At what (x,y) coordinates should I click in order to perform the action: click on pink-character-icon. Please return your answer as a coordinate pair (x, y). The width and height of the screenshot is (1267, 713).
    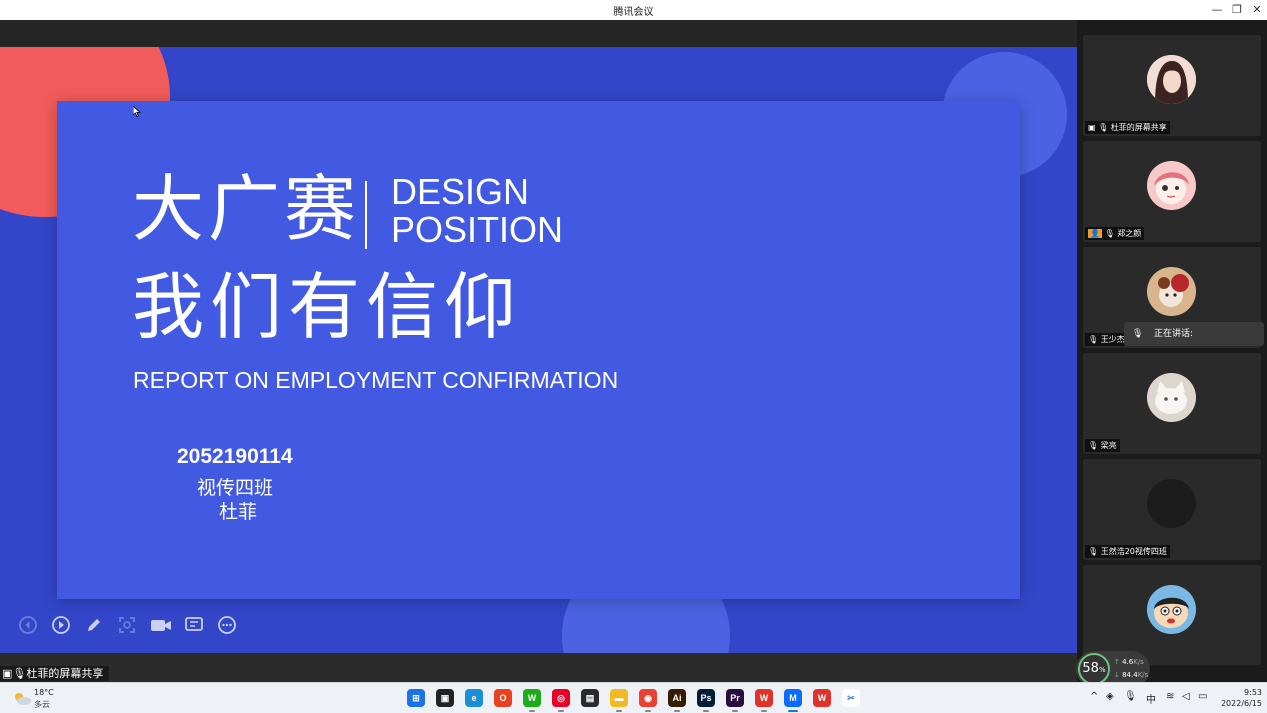
    Looking at the image, I should click on (1171, 185).